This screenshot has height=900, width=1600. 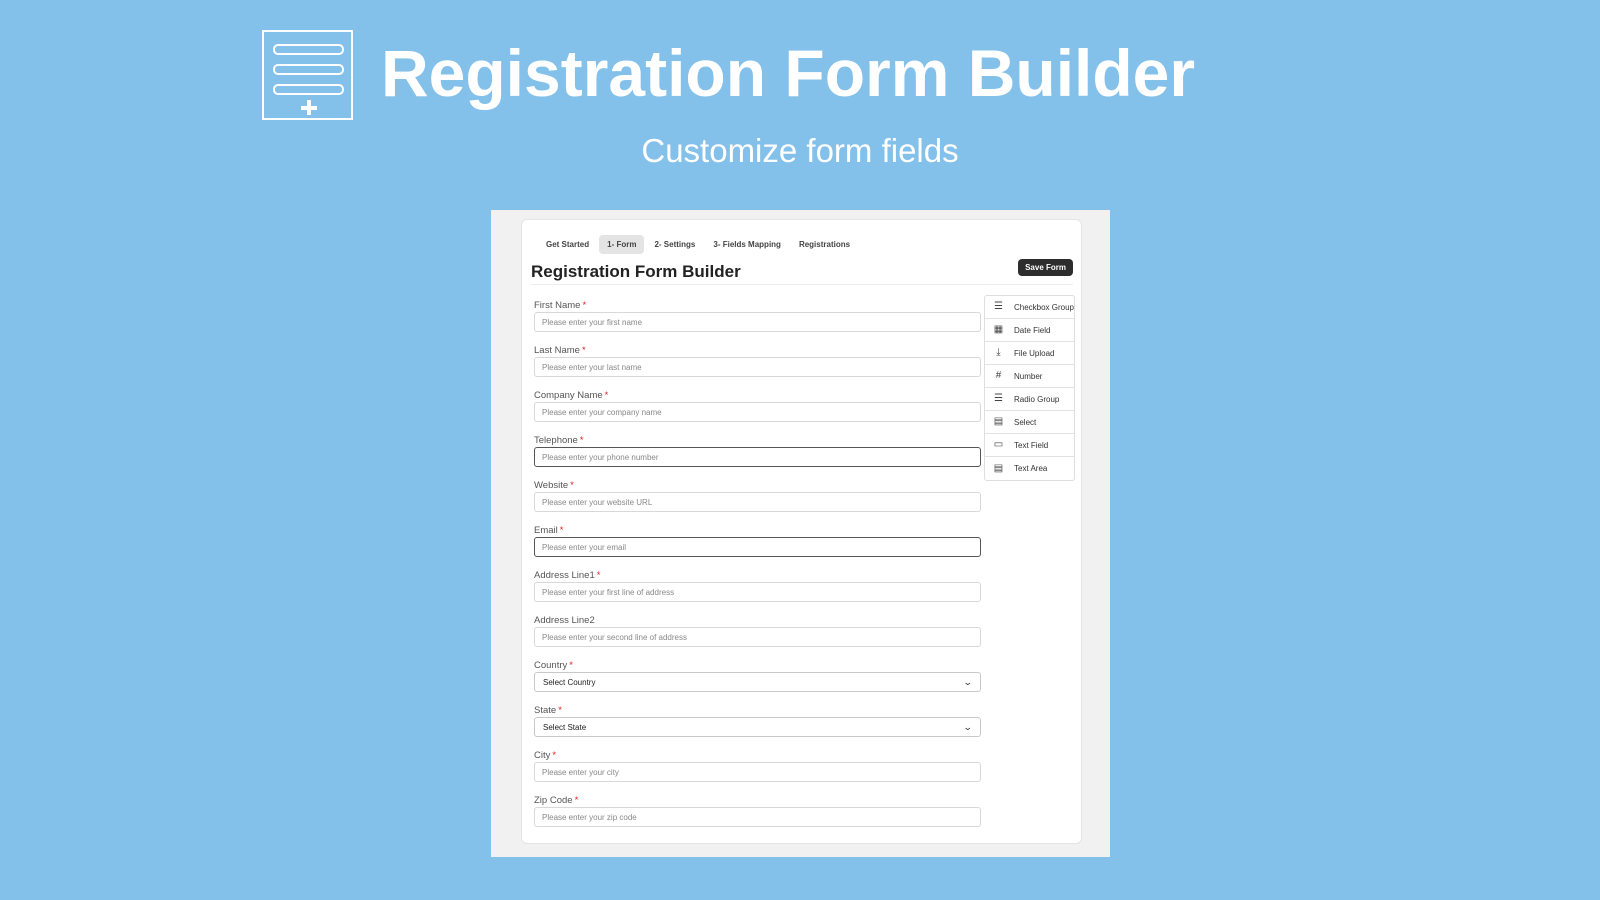 I want to click on calendar-icon: ▦, so click(x=998, y=329).